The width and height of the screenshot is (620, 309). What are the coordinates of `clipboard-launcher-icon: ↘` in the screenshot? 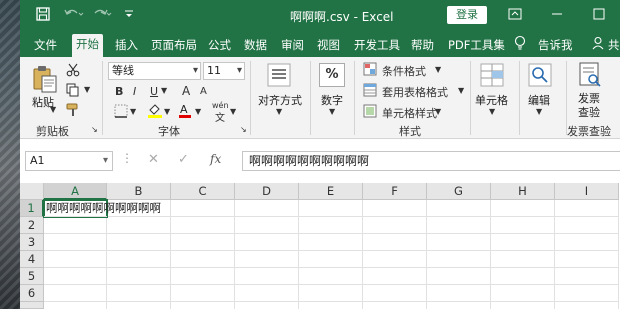 It's located at (94, 129).